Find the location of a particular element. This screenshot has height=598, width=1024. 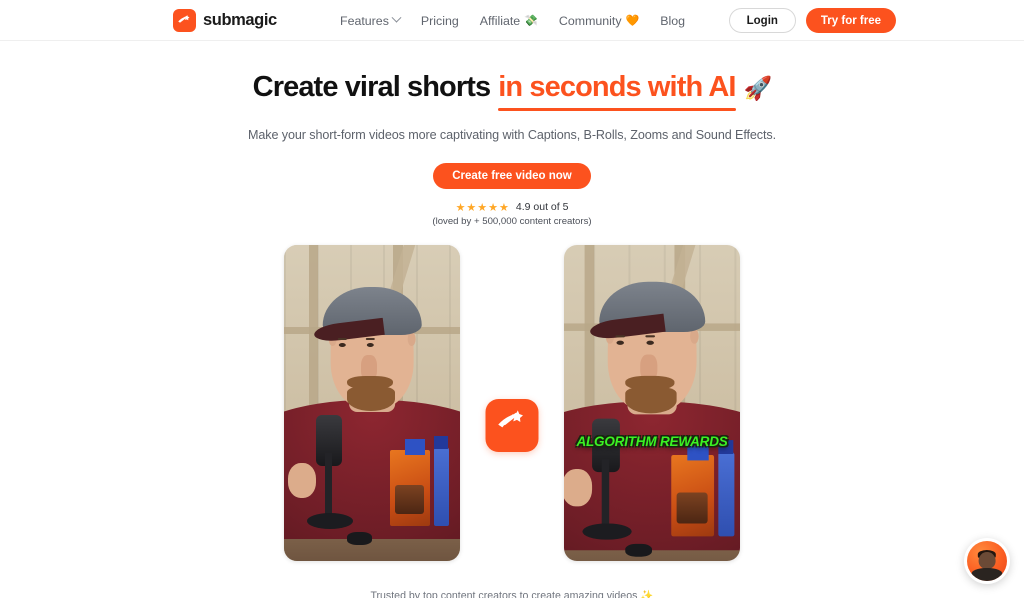

support-avatar is located at coordinates (987, 561).